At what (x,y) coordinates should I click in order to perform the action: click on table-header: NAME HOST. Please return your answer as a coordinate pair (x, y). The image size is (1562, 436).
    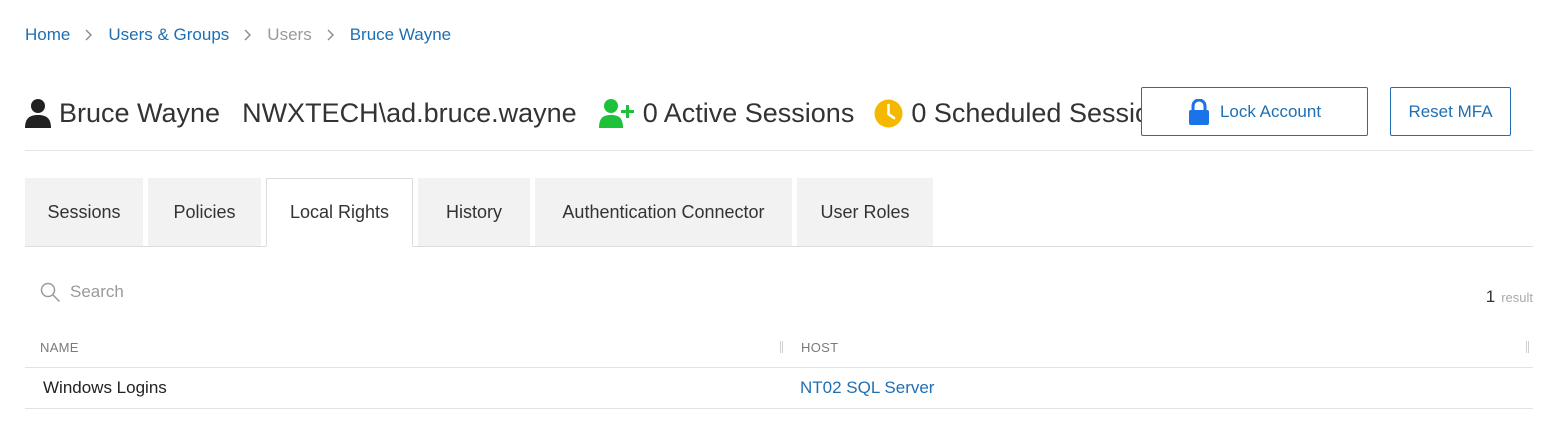
    Looking at the image, I should click on (779, 348).